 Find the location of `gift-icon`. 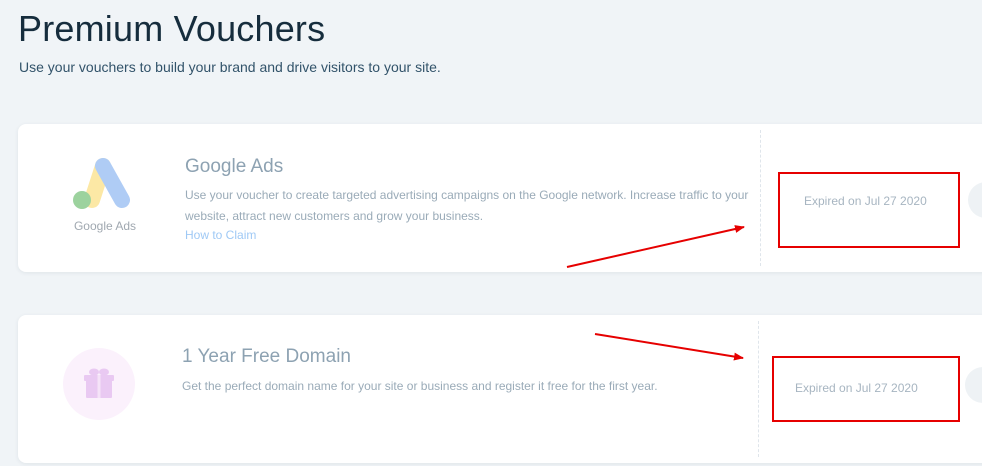

gift-icon is located at coordinates (99, 384).